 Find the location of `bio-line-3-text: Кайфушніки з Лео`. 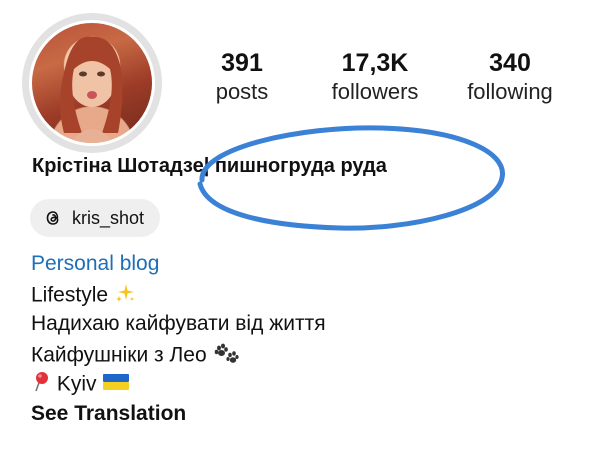

bio-line-3-text: Кайфушніки з Лео is located at coordinates (119, 355).